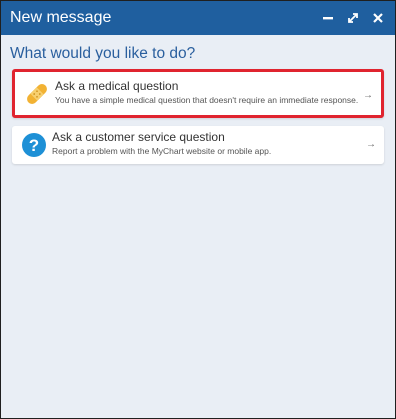 Image resolution: width=396 pixels, height=419 pixels. I want to click on window-title: New message, so click(61, 17).